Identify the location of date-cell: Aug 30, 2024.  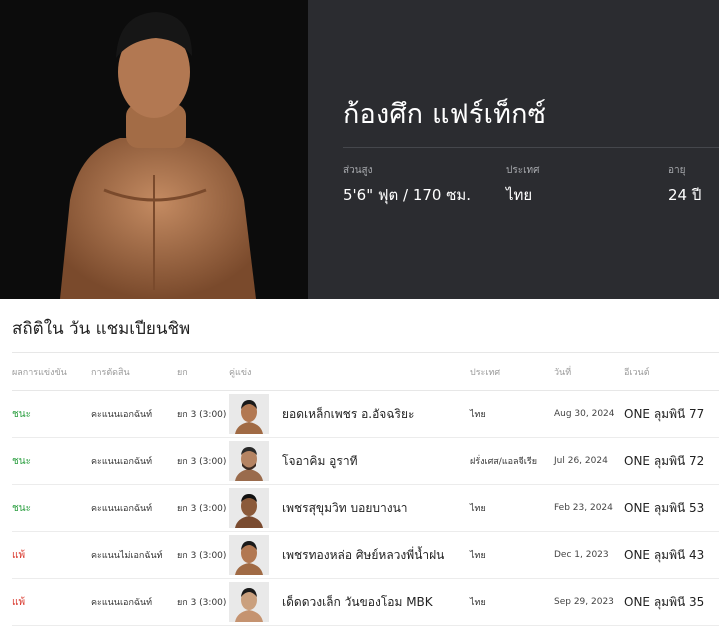
(589, 414).